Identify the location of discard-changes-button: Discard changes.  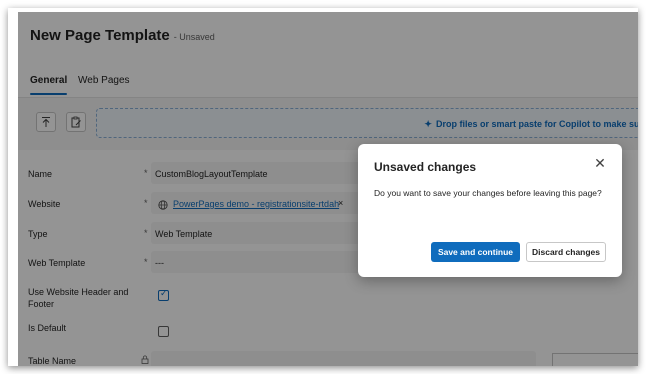
(566, 252).